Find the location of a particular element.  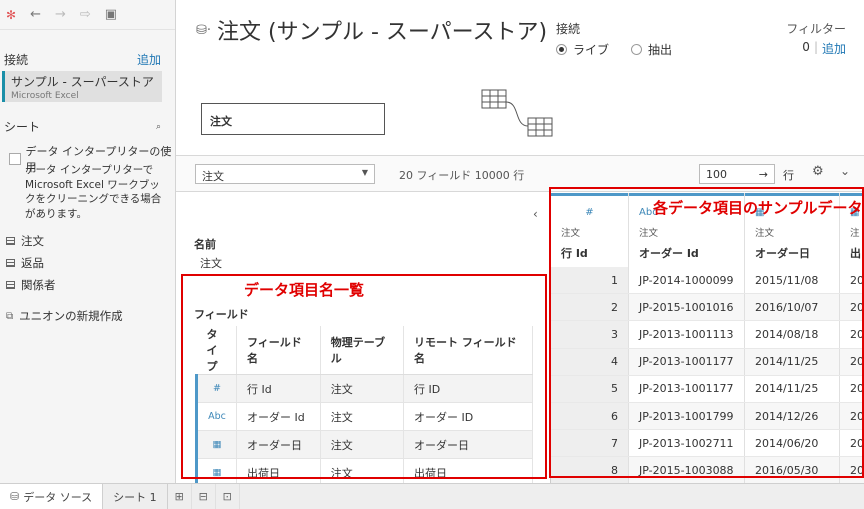

table-row: Abc オーダー Id 注文 オーダー ID is located at coordinates (364, 416).